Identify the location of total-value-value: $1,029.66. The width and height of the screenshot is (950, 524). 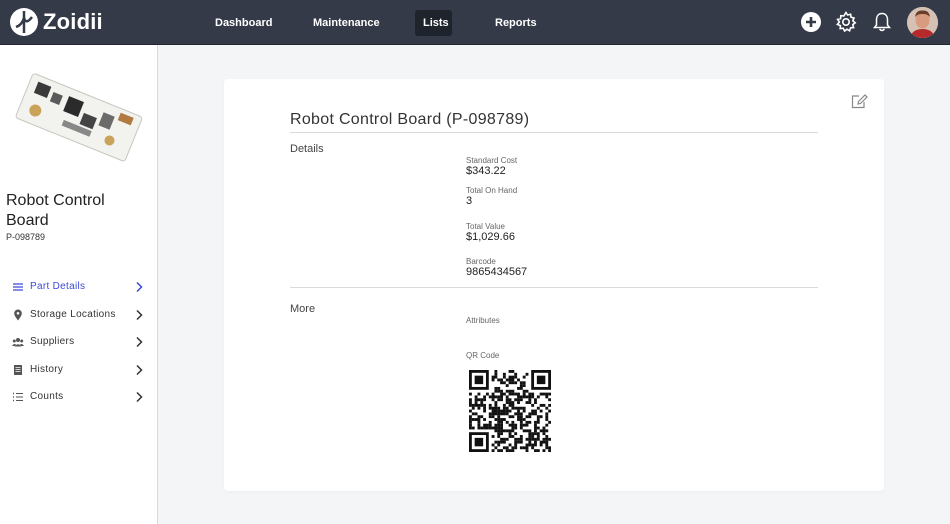
(490, 237).